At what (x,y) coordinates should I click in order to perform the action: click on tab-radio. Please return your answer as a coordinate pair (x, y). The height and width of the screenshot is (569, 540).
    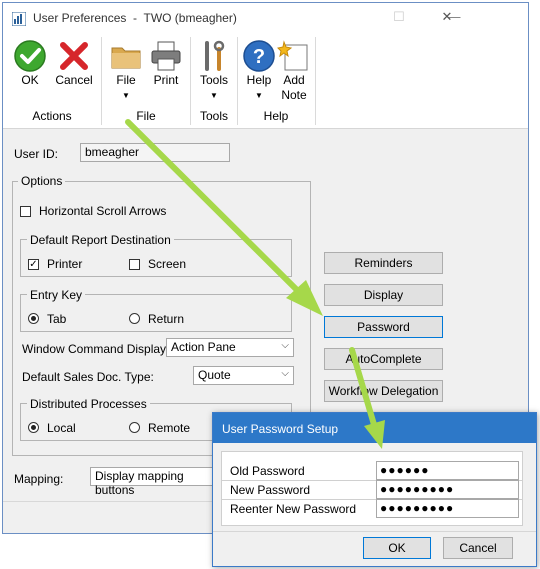
    Looking at the image, I should click on (33, 318).